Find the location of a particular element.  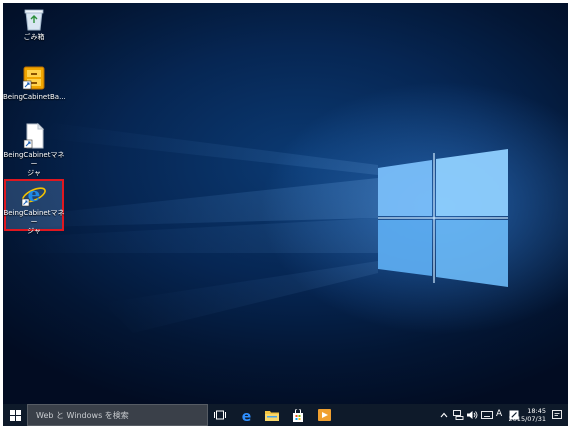

desktop-icon-recycle-bin: ごみ箱 is located at coordinates (34, 24).